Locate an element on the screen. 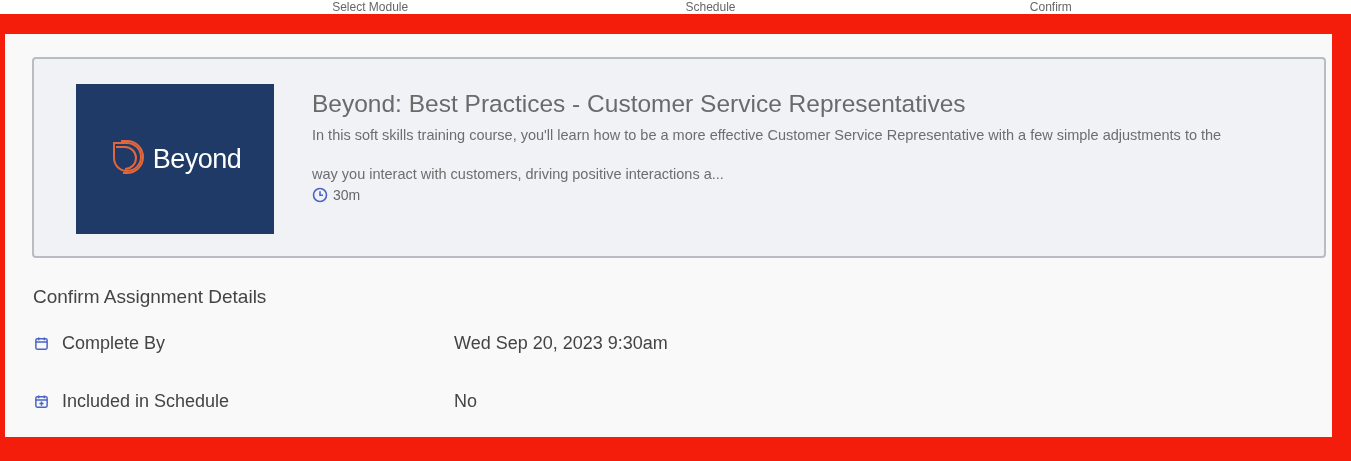 The height and width of the screenshot is (461, 1351). section-heading: Confirm Assignment Details is located at coordinates (150, 297).